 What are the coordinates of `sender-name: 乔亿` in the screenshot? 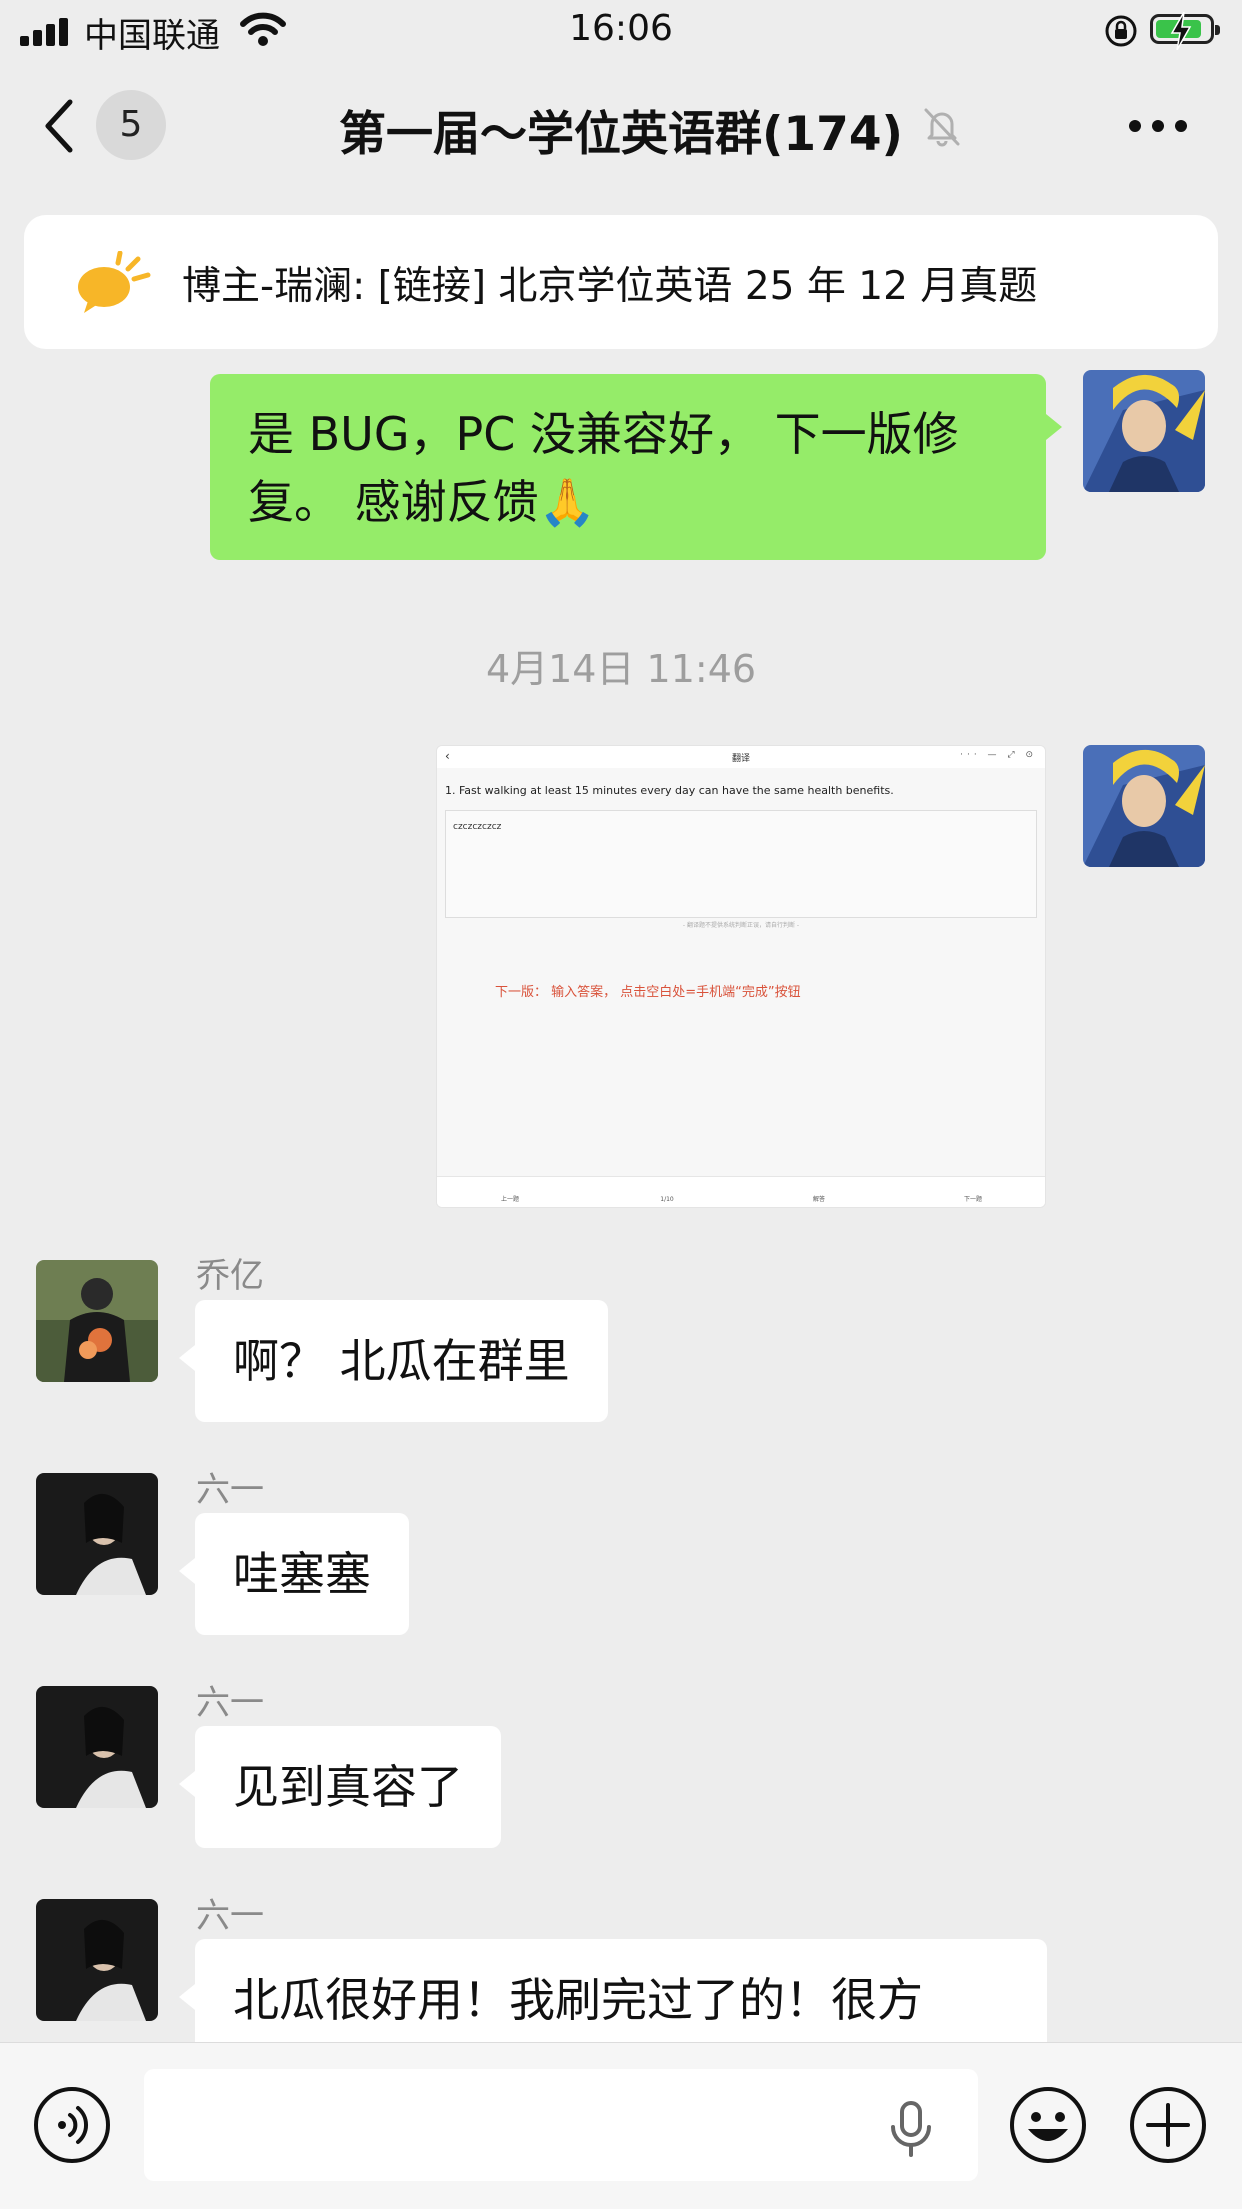 It's located at (230, 1276).